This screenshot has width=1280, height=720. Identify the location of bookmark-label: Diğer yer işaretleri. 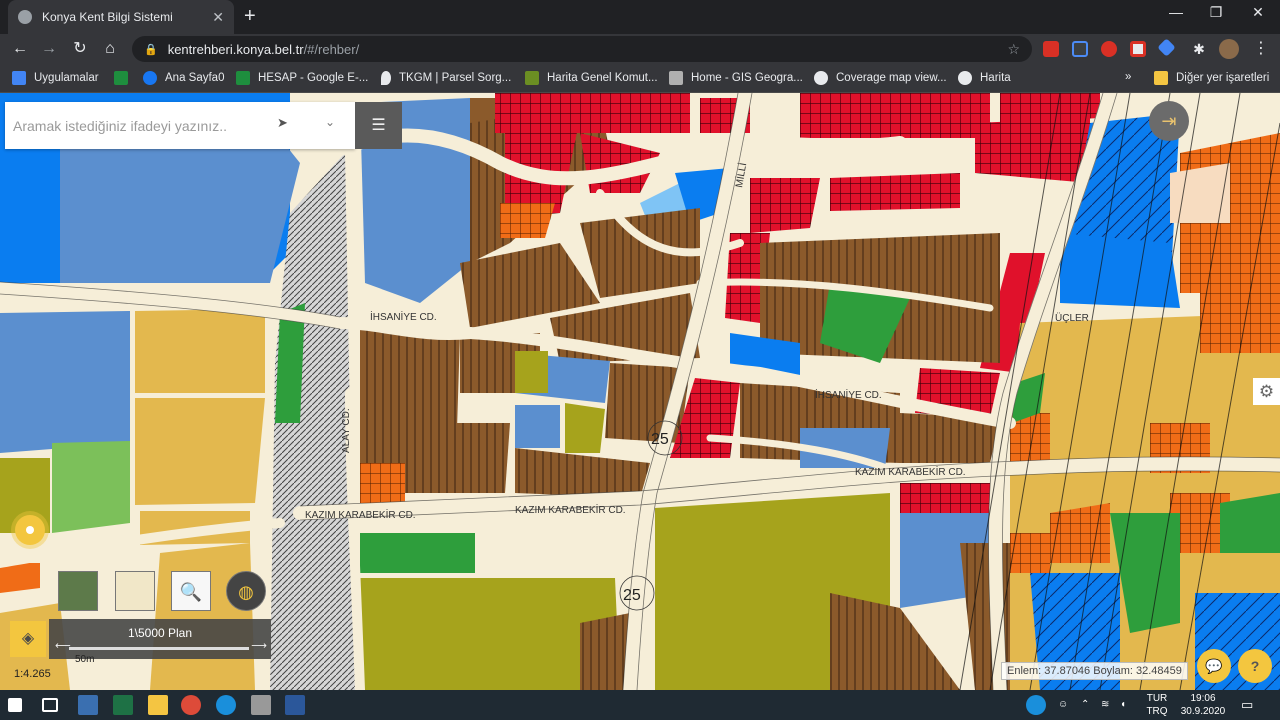
(1223, 78).